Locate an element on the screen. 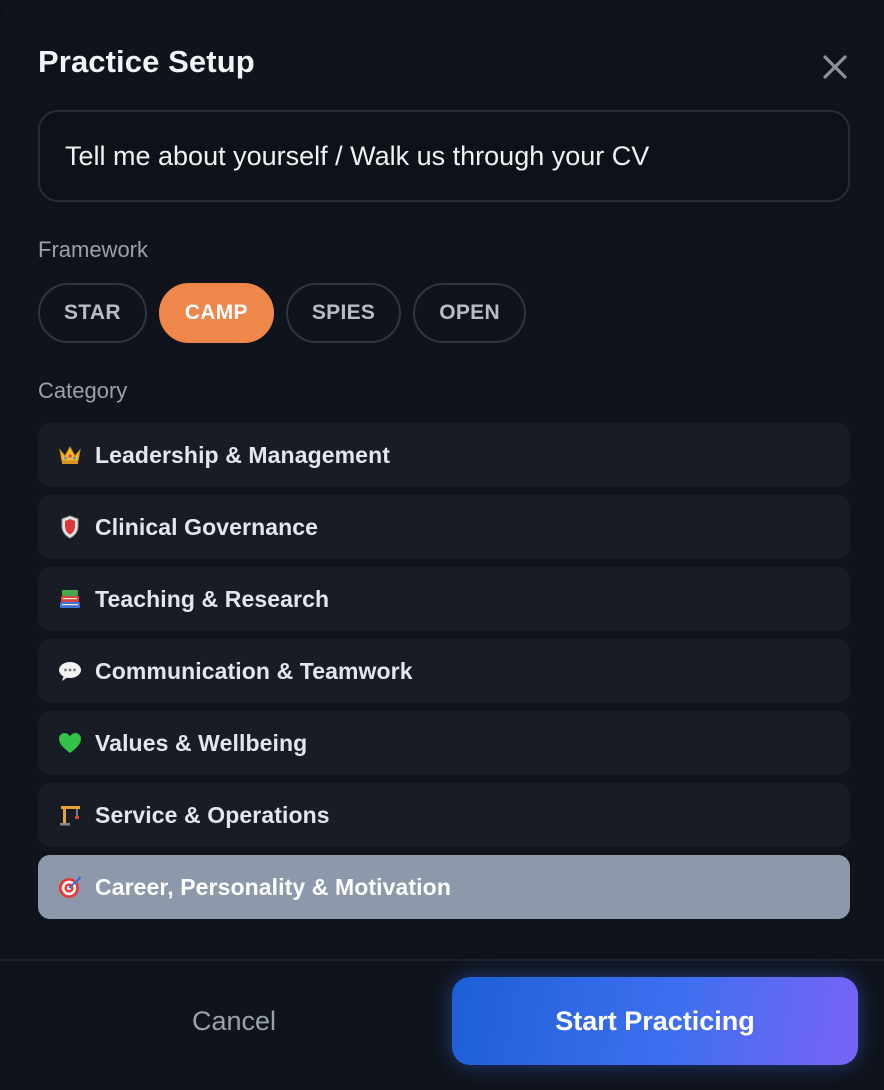 This screenshot has height=1090, width=884. category-item-label: Leadership & Management is located at coordinates (242, 454).